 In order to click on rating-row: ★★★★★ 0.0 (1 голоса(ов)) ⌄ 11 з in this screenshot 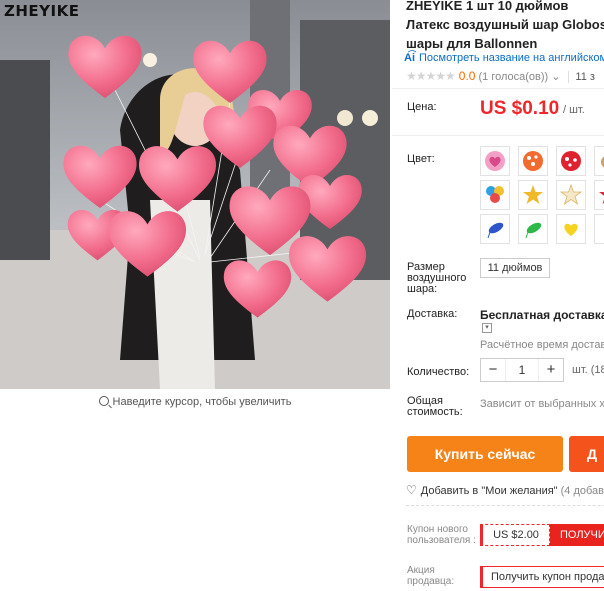, I will do `click(500, 76)`.